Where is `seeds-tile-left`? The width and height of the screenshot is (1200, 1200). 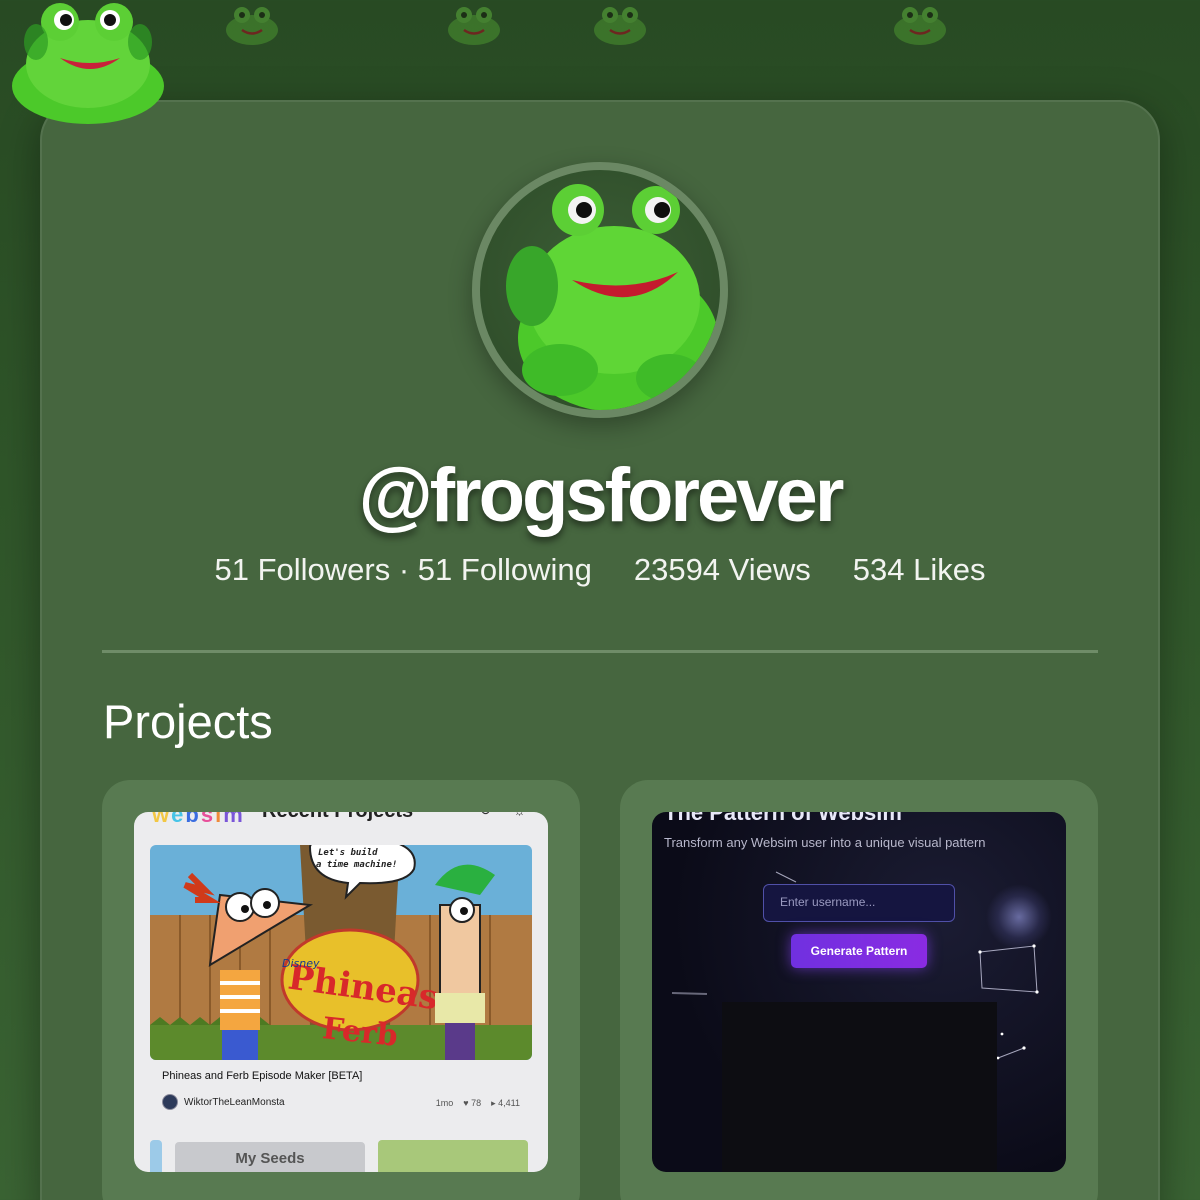
seeds-tile-left is located at coordinates (156, 1156).